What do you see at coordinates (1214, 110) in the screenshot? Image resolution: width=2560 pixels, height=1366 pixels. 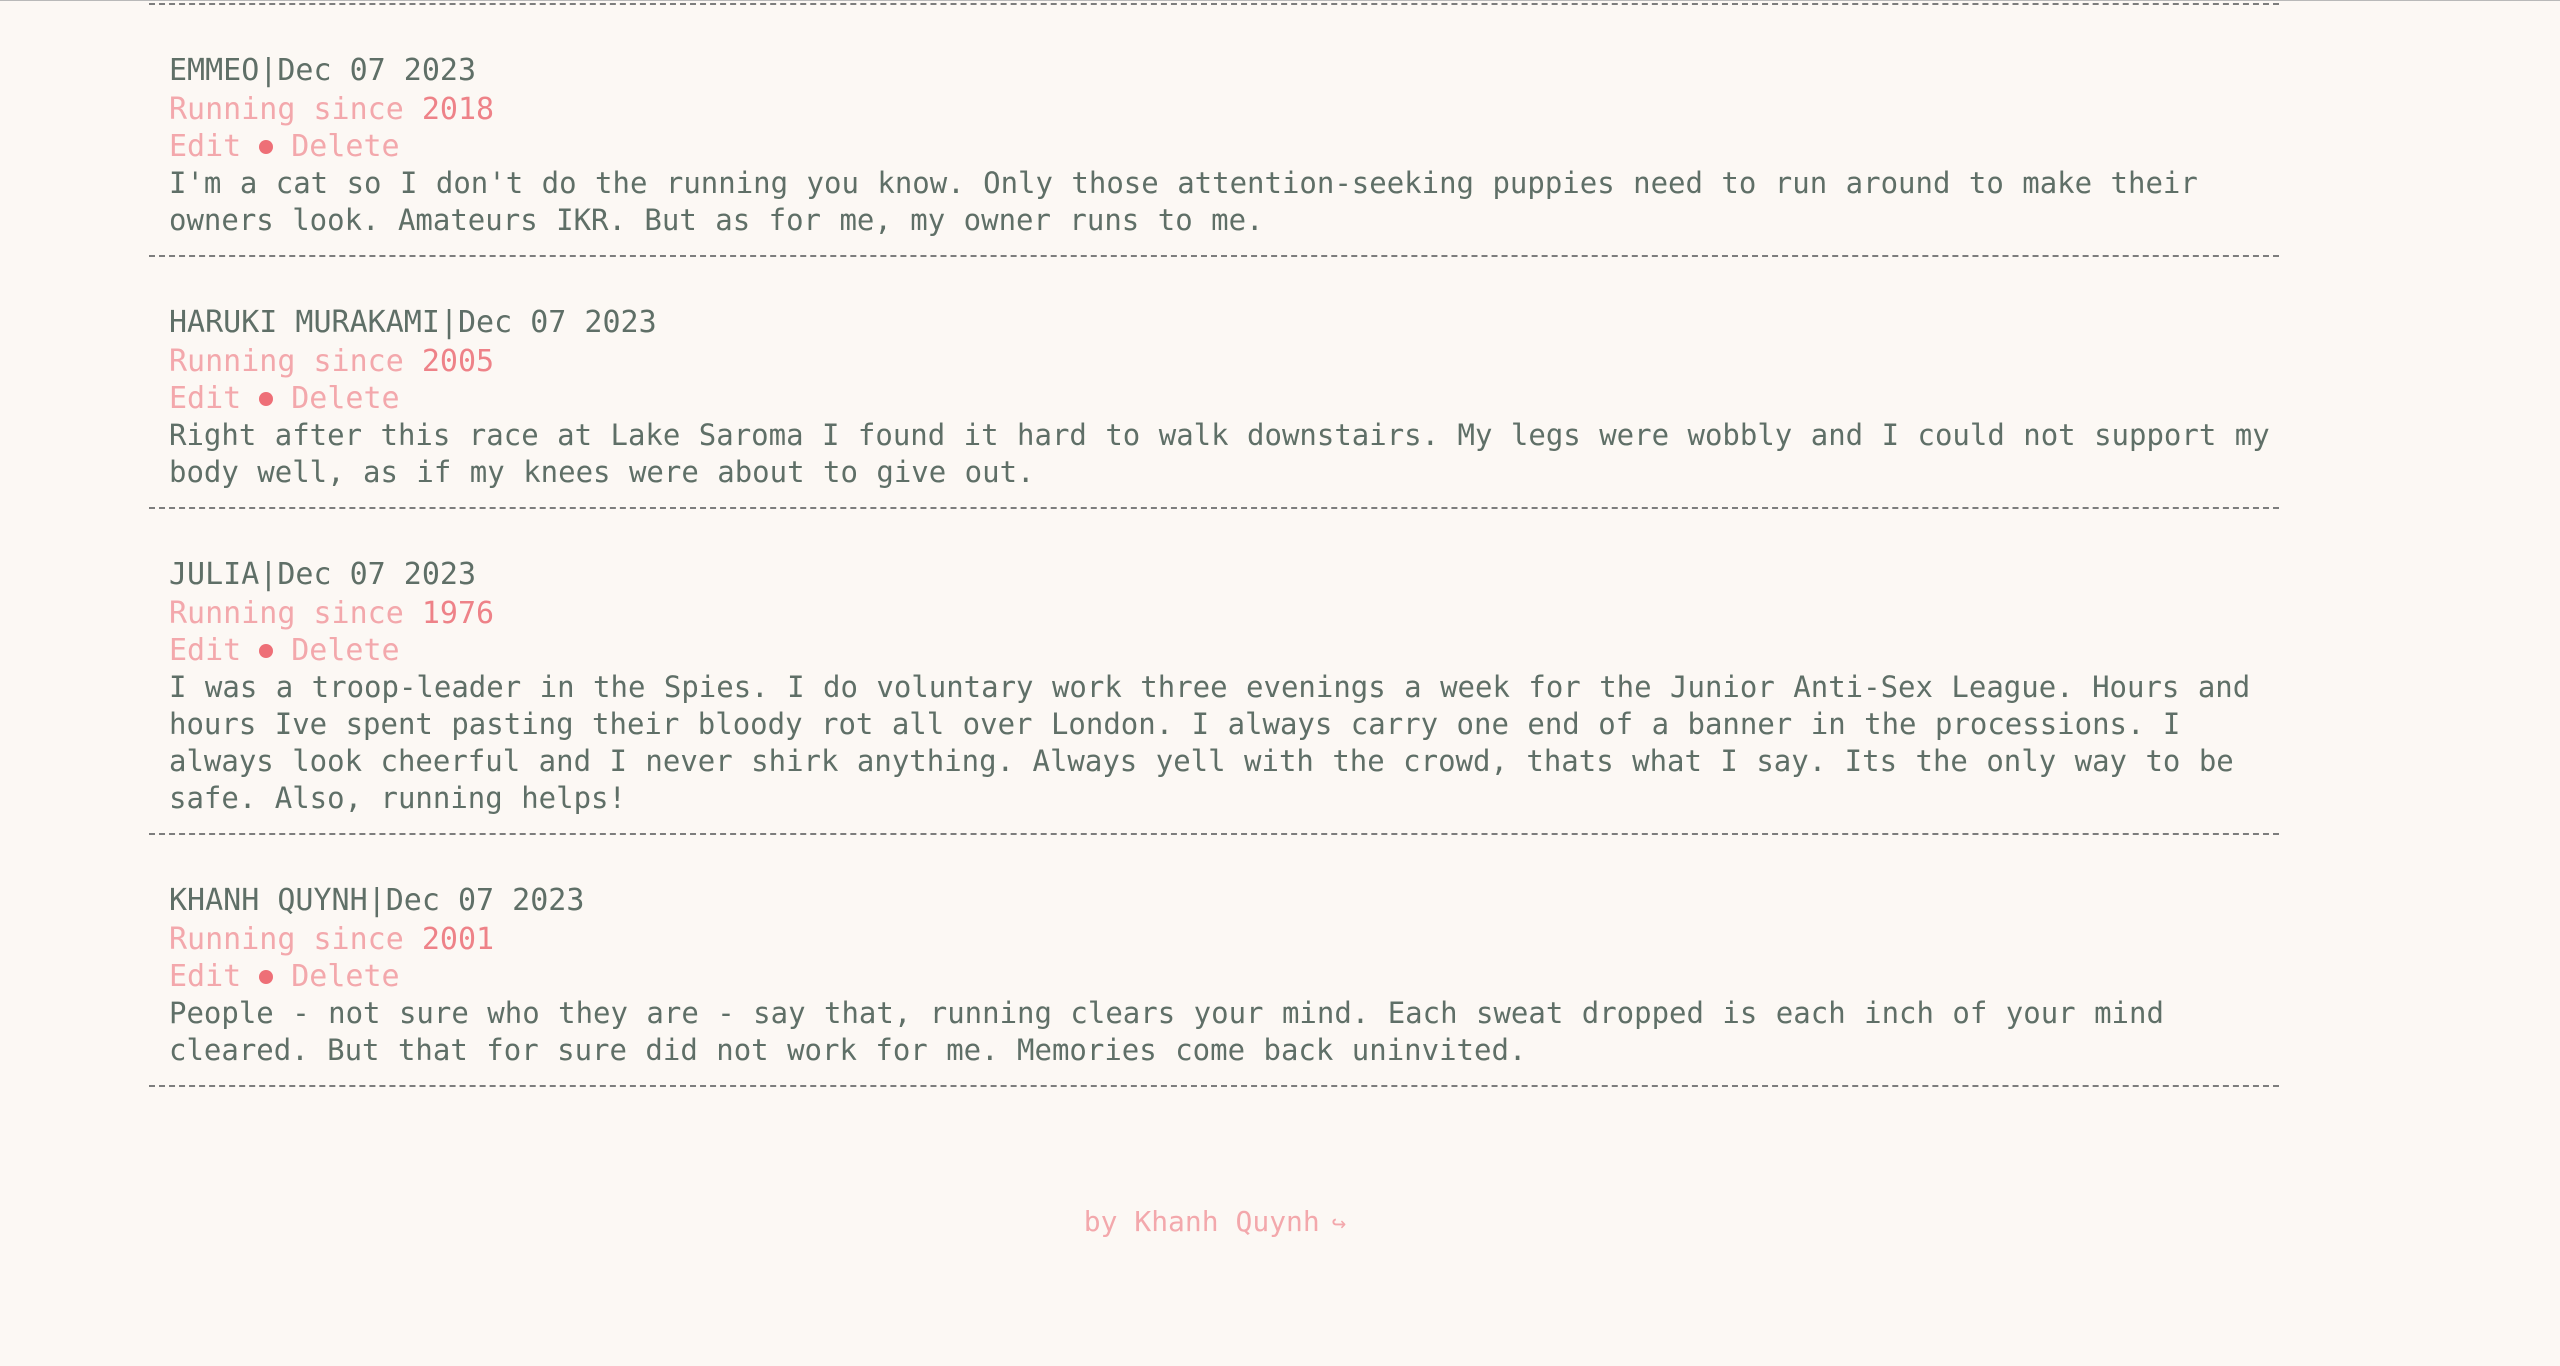 I see `running-since: Running since 2018` at bounding box center [1214, 110].